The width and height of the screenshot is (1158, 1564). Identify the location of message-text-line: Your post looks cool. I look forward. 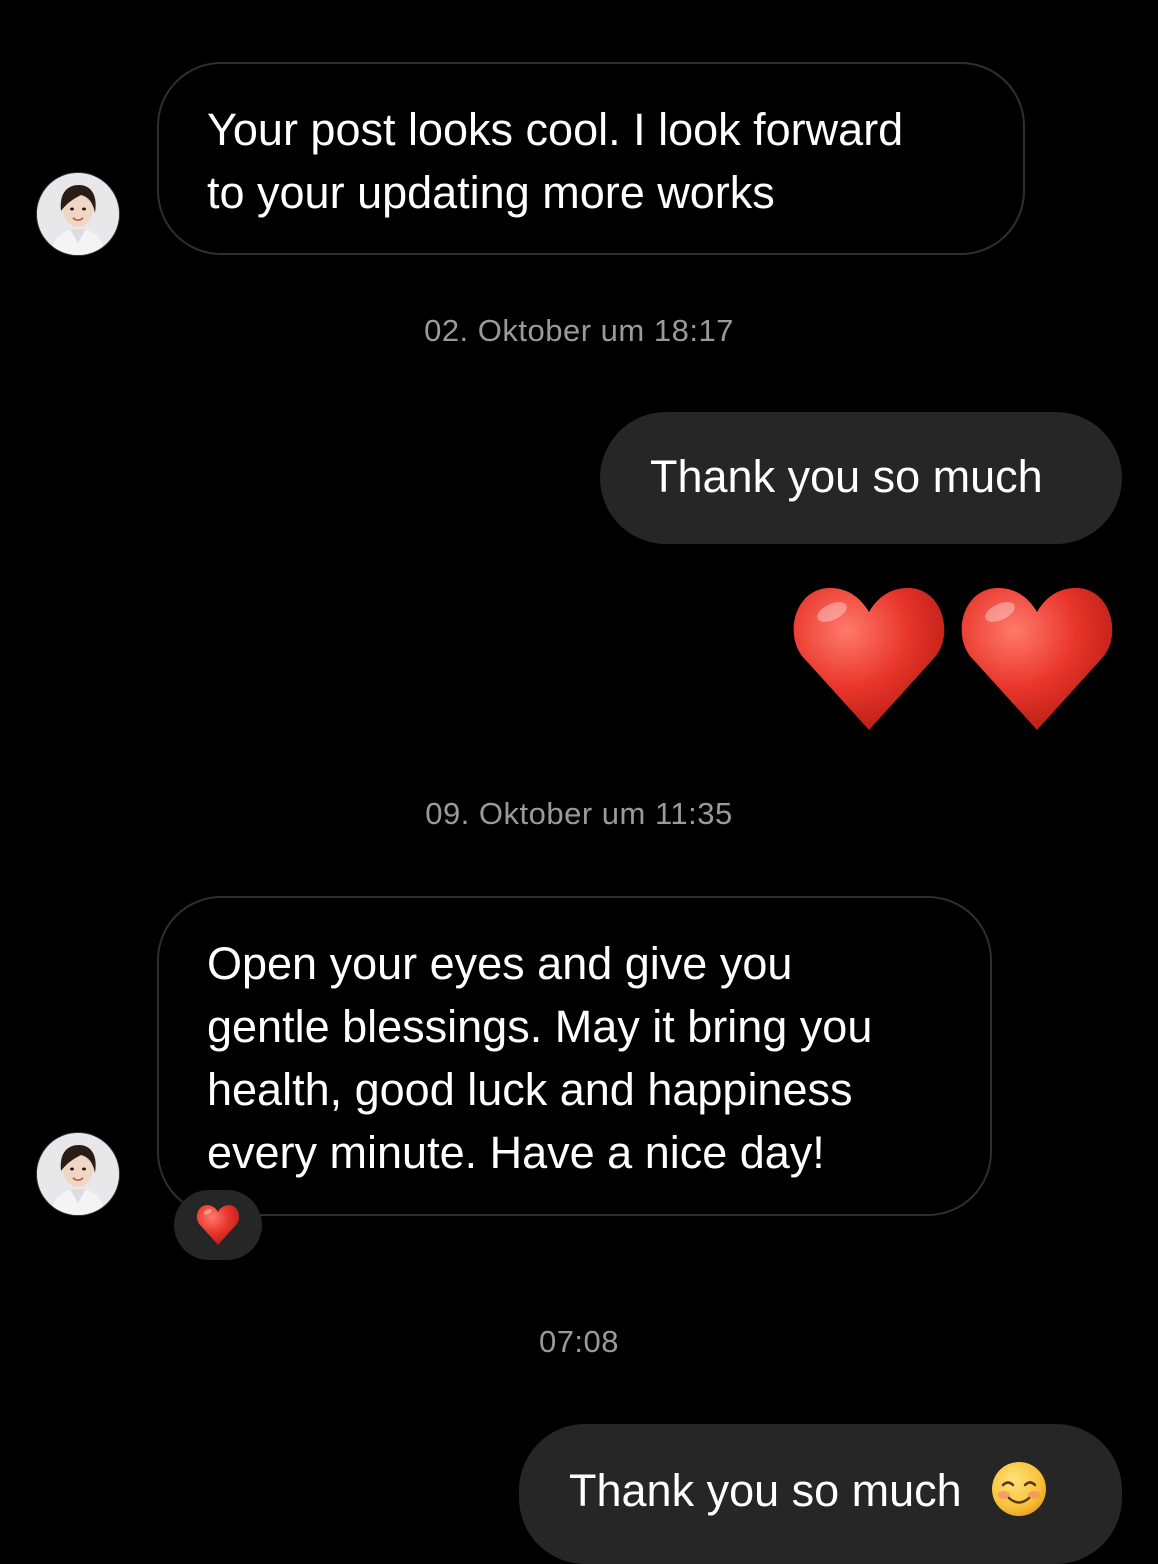
(555, 129).